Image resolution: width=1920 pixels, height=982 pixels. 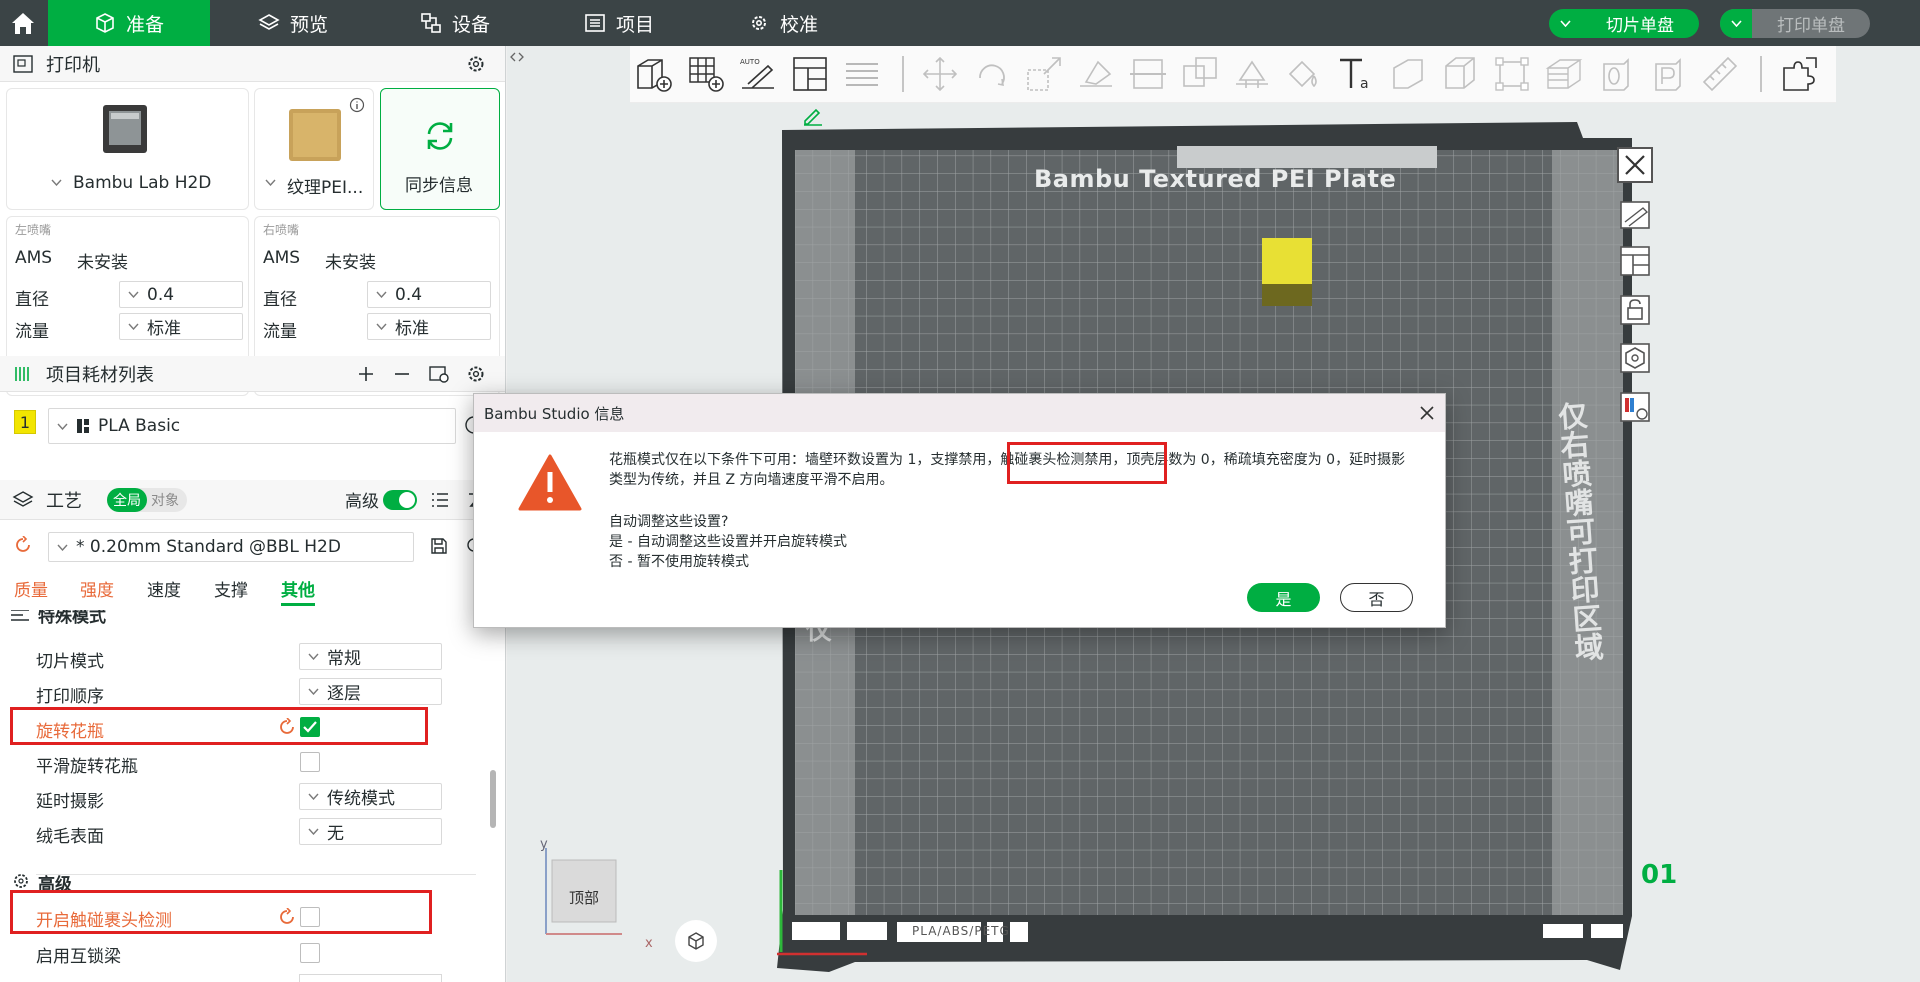 I want to click on advanced-switch, so click(x=400, y=500).